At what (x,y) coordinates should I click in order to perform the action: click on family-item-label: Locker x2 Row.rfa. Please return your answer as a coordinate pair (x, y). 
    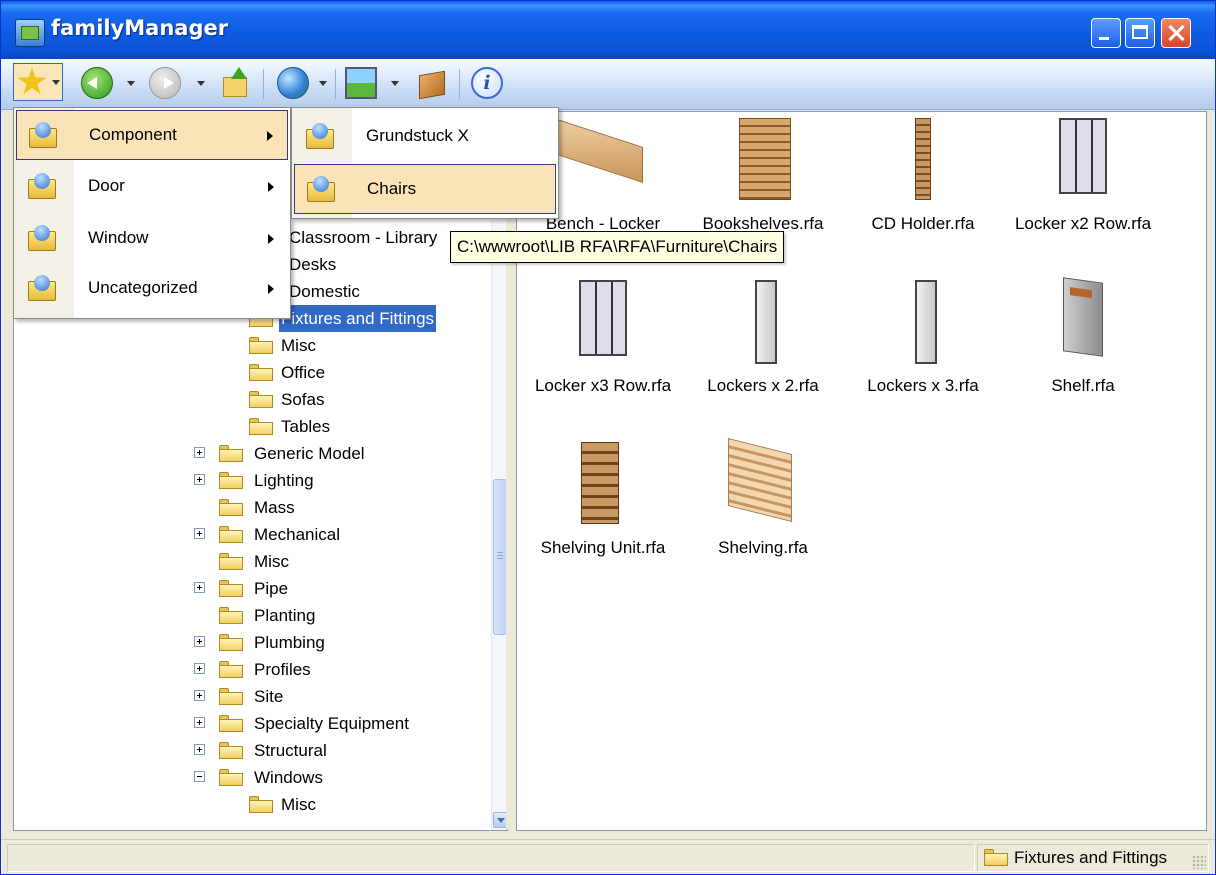
    Looking at the image, I should click on (1083, 223).